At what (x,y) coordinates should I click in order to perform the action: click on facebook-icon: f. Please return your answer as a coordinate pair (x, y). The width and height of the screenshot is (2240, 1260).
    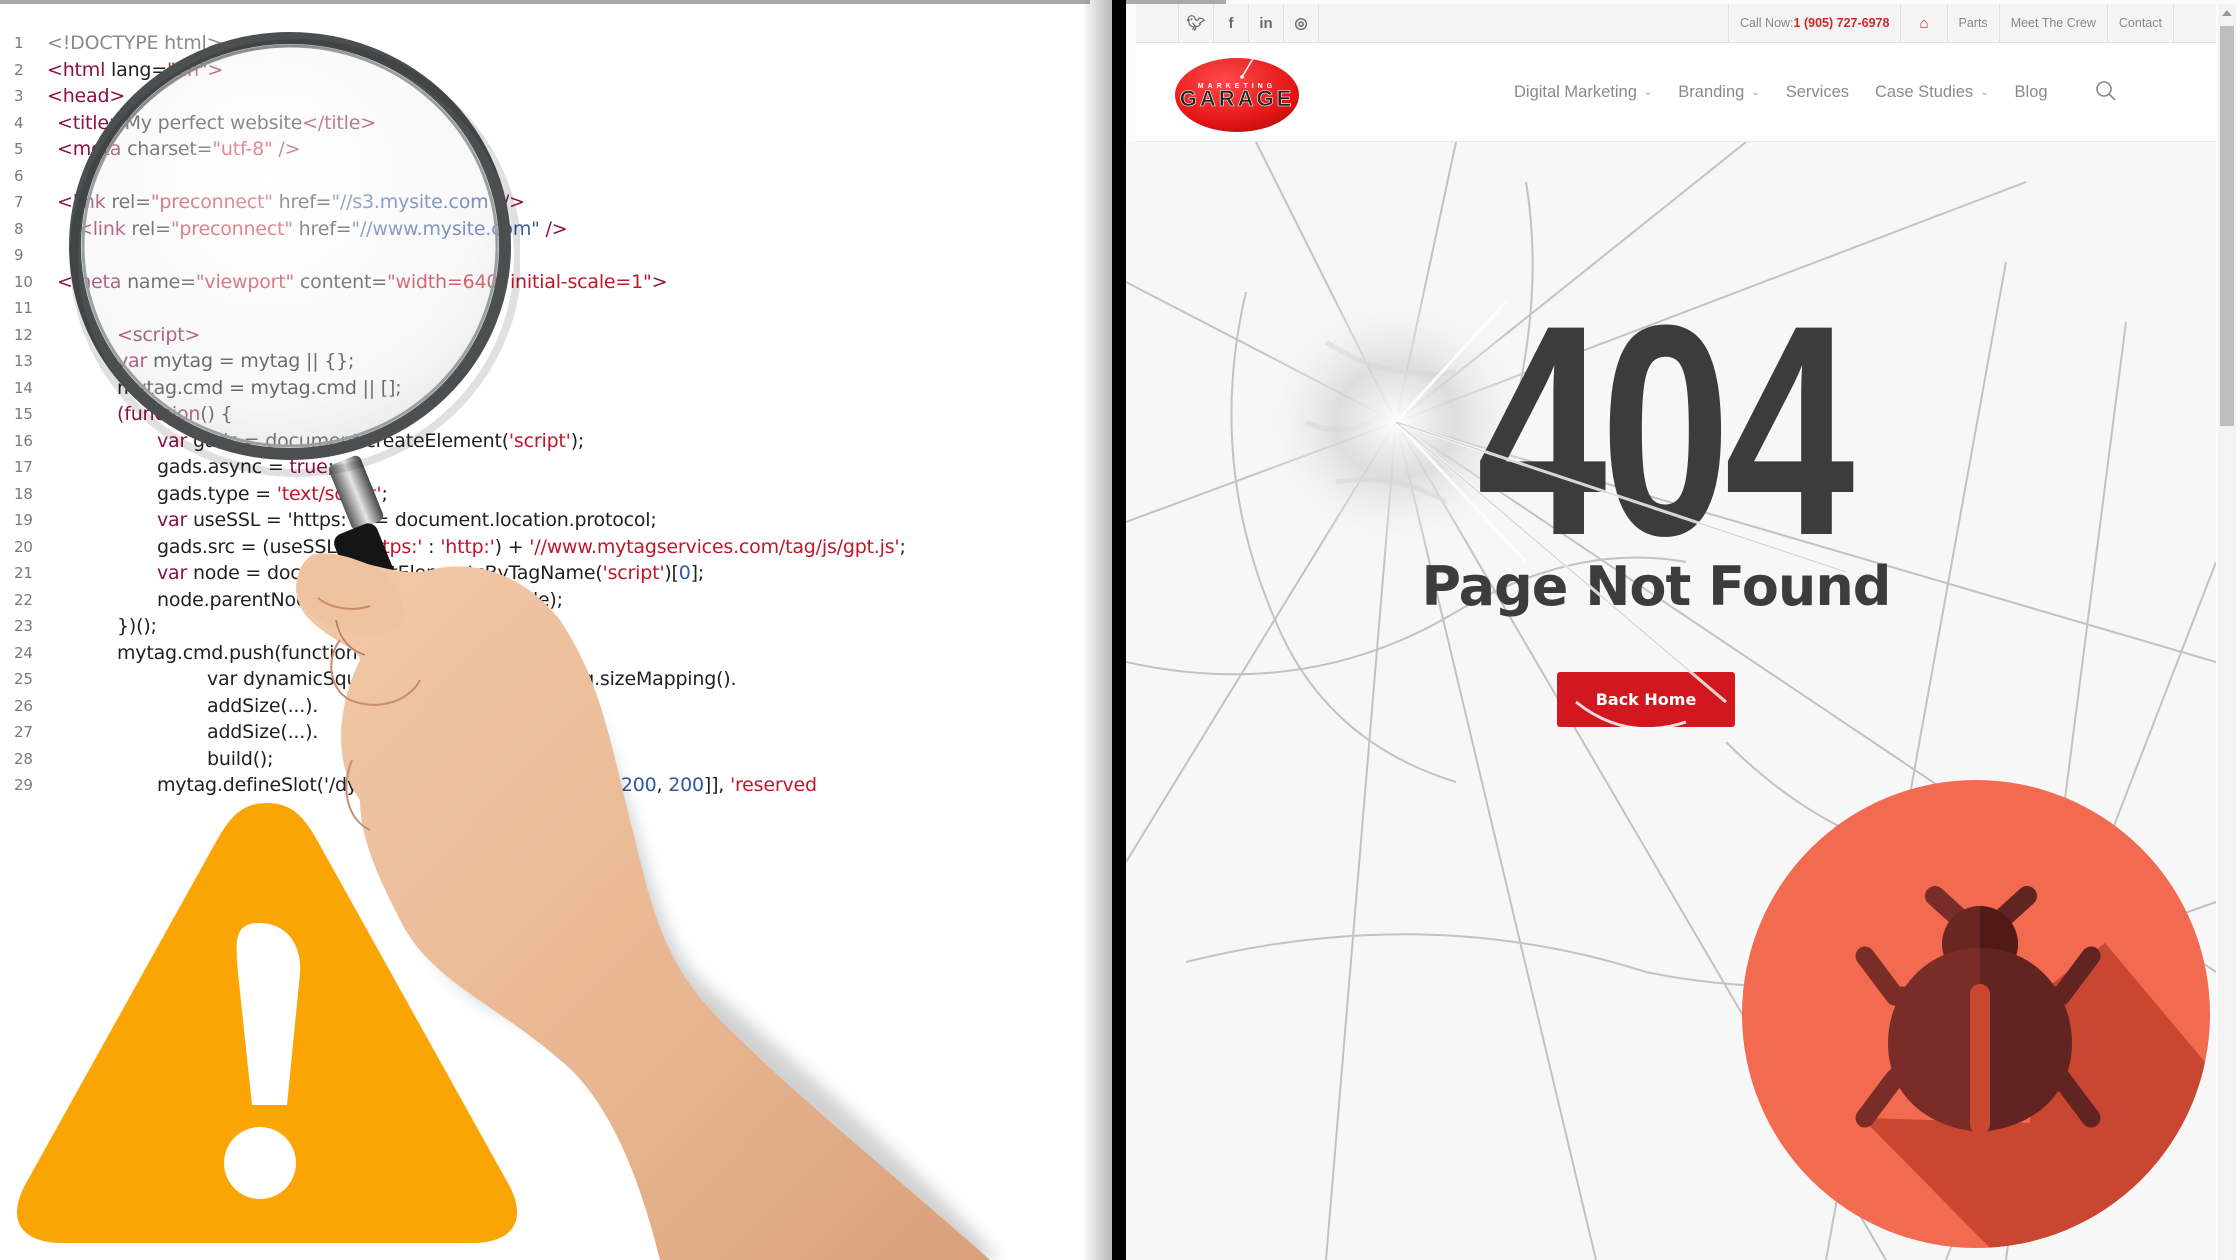
    Looking at the image, I should click on (1230, 23).